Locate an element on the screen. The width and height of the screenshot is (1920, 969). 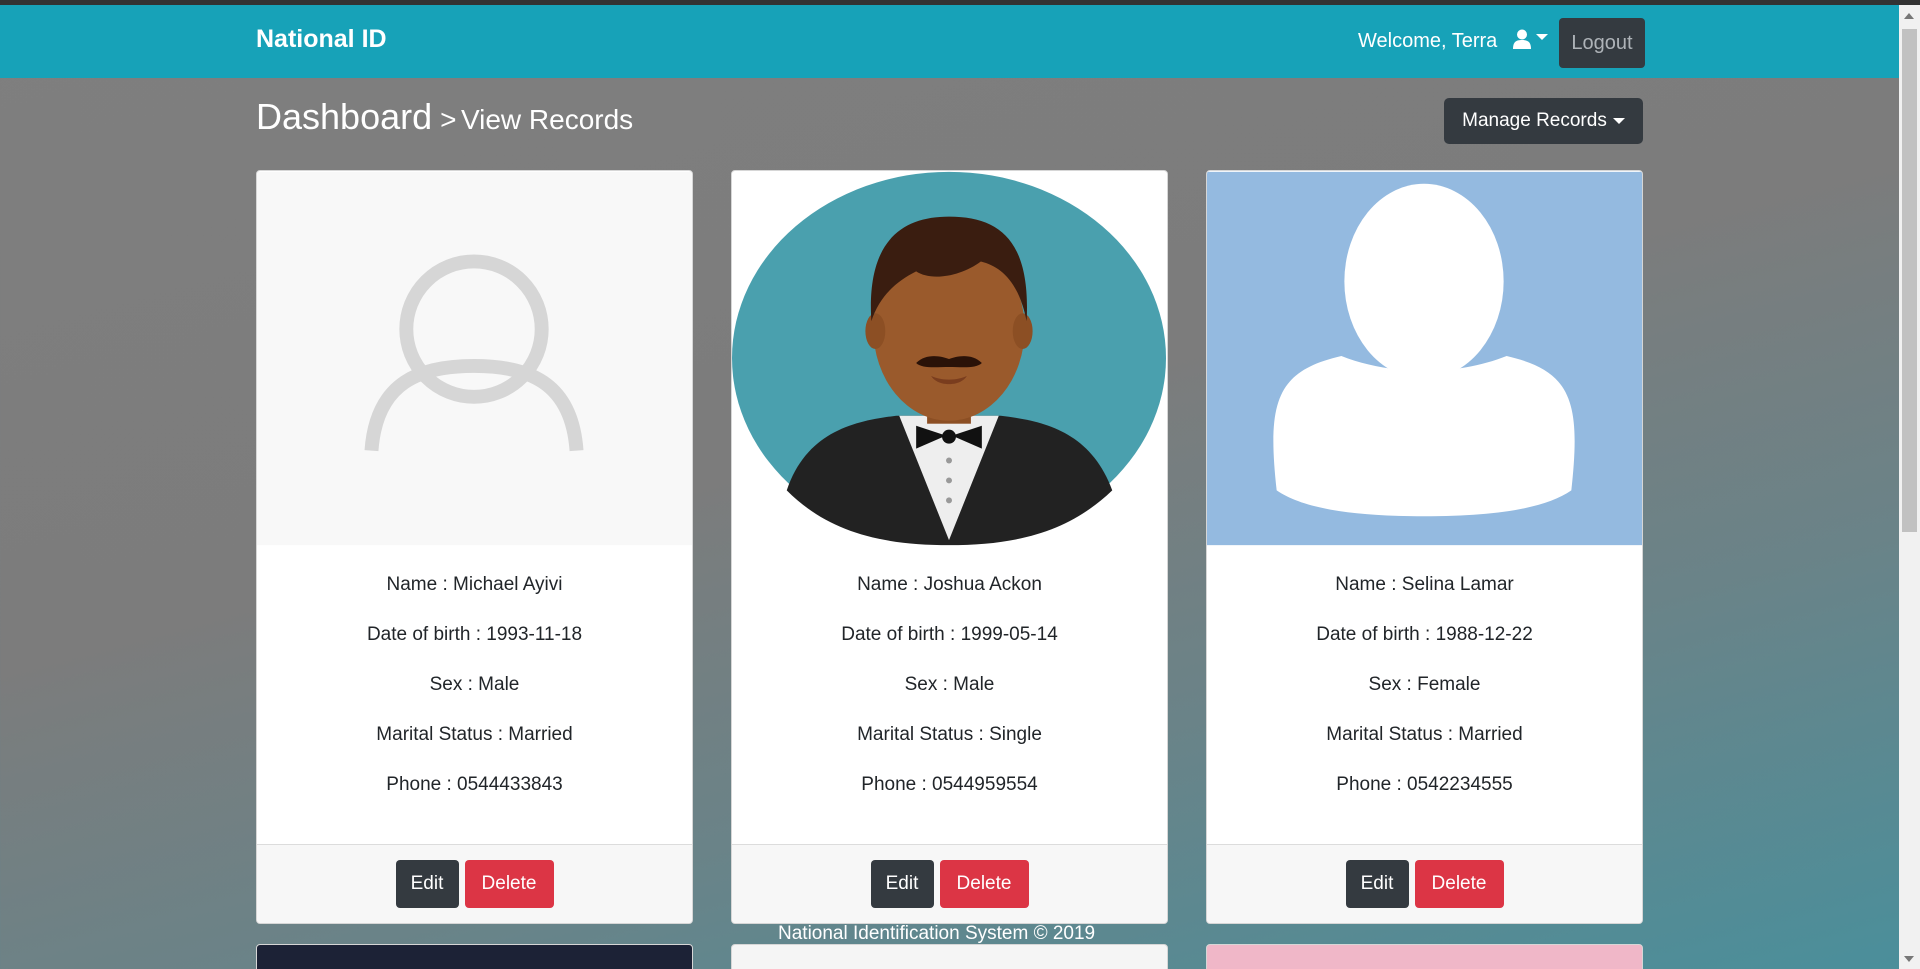
brand-link: National ID is located at coordinates (321, 39).